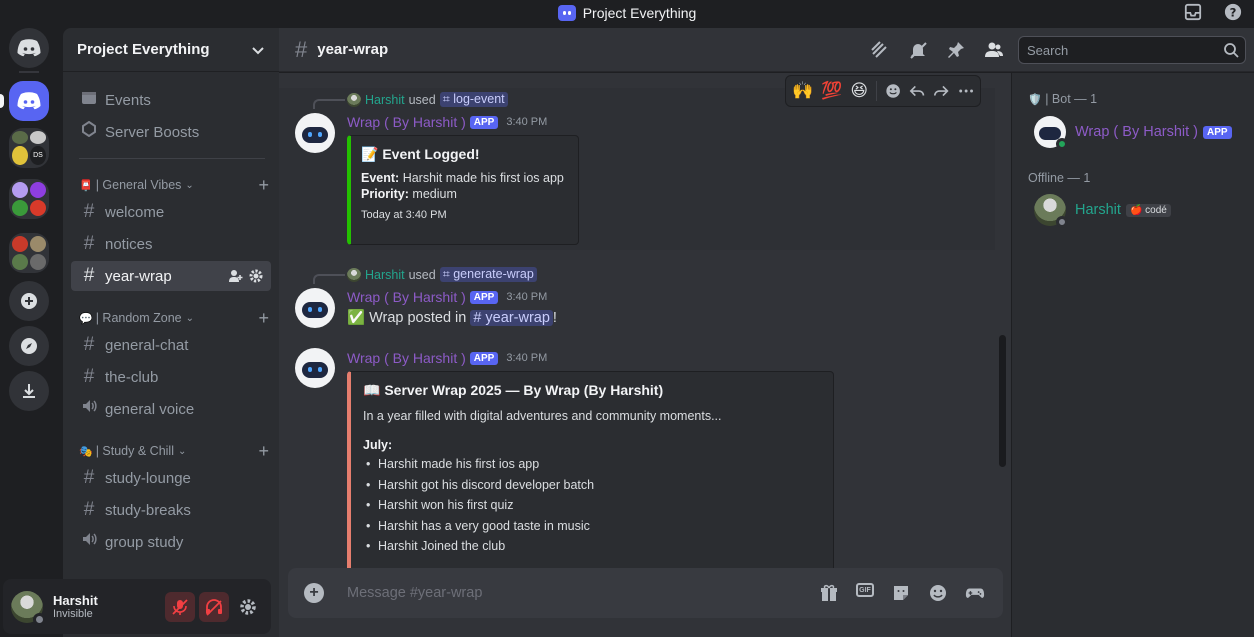  I want to click on compass-icon, so click(29, 346).